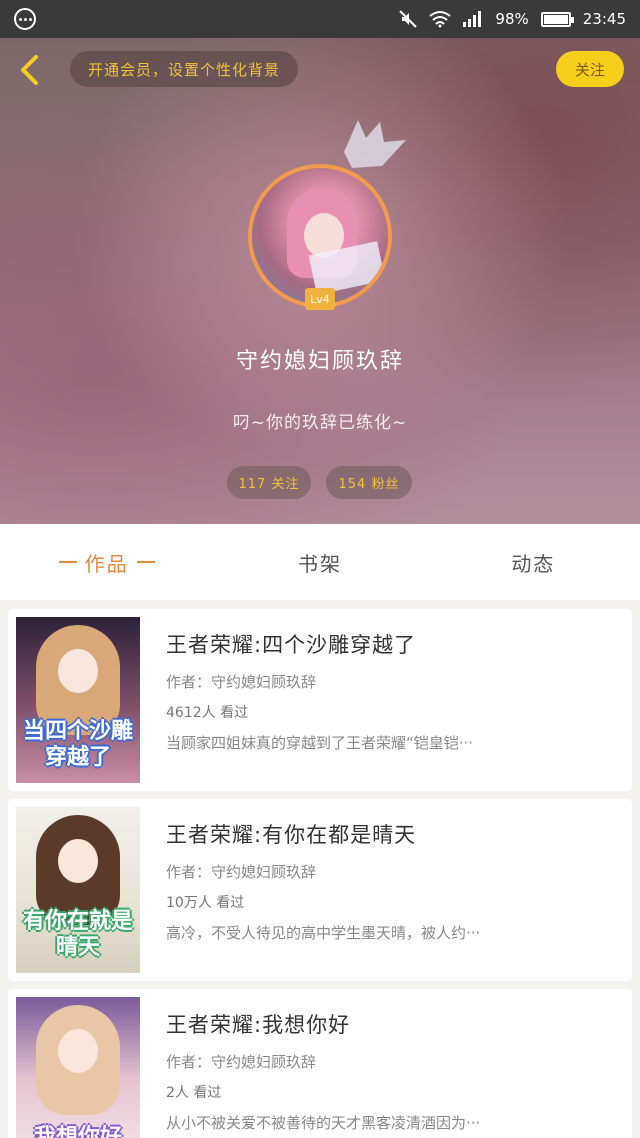 This screenshot has width=640, height=1138. I want to click on book-views: 2人 看过, so click(194, 1093).